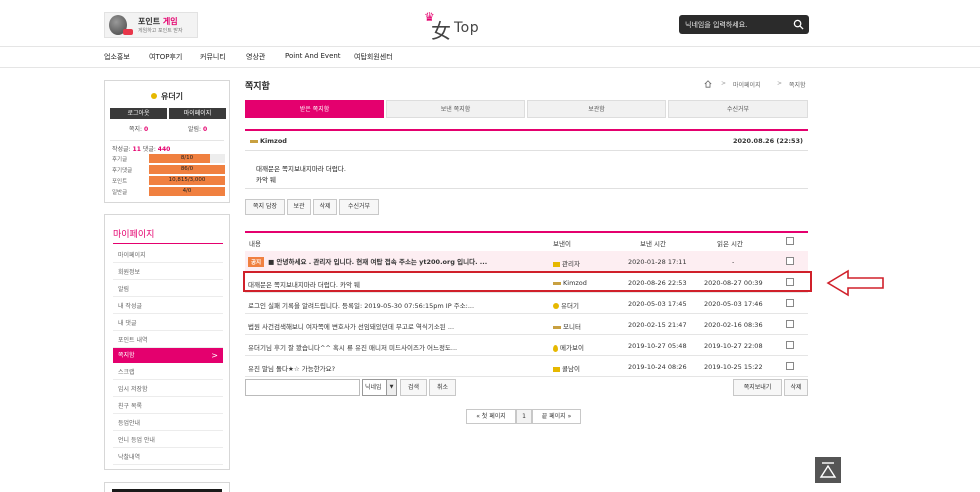 This screenshot has width=980, height=492. I want to click on row-read-time: 2019-10-25 15:22, so click(733, 367).